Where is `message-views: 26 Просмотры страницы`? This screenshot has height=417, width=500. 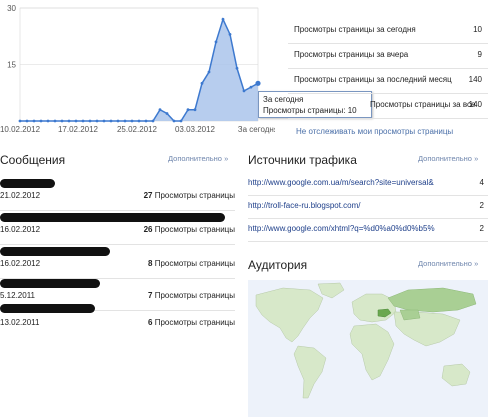
message-views: 26 Просмотры страницы is located at coordinates (189, 229).